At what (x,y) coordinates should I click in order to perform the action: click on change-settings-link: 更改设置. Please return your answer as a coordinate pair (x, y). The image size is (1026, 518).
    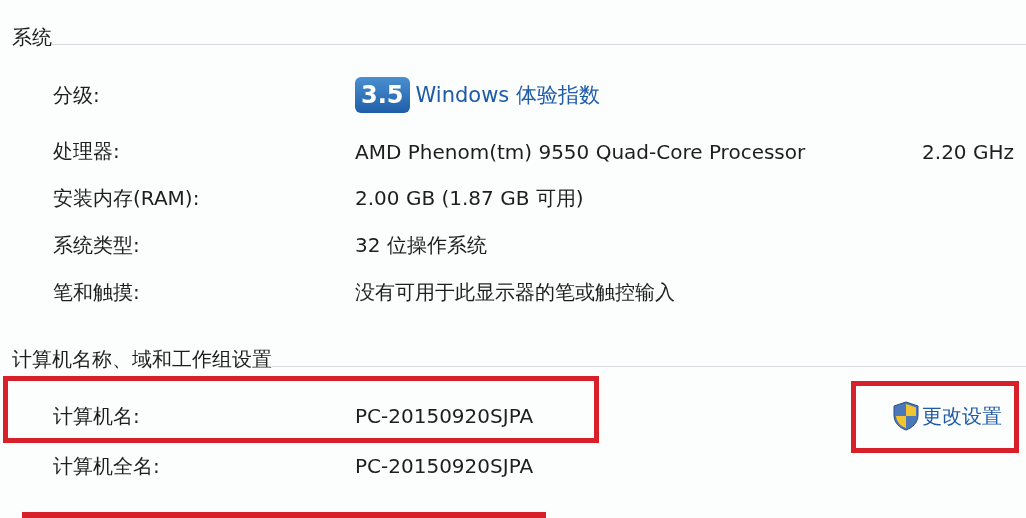
    Looking at the image, I should click on (947, 416).